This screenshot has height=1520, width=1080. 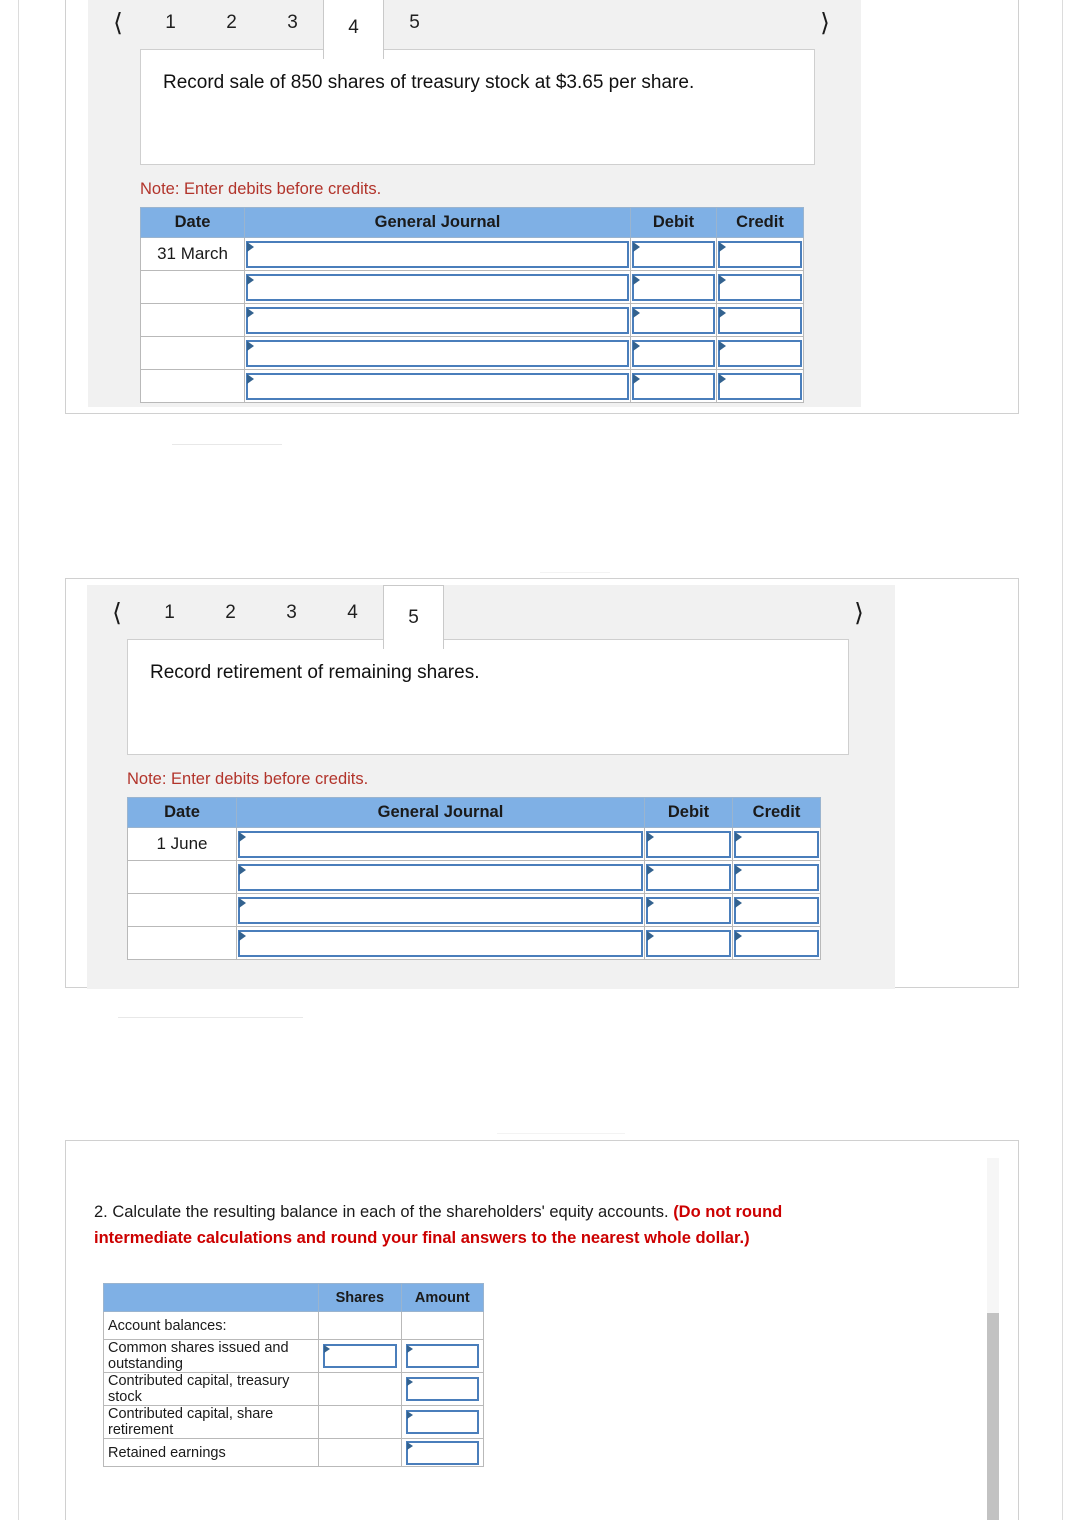 I want to click on table-row: Contributed capital, treasury stock, so click(x=293, y=1389).